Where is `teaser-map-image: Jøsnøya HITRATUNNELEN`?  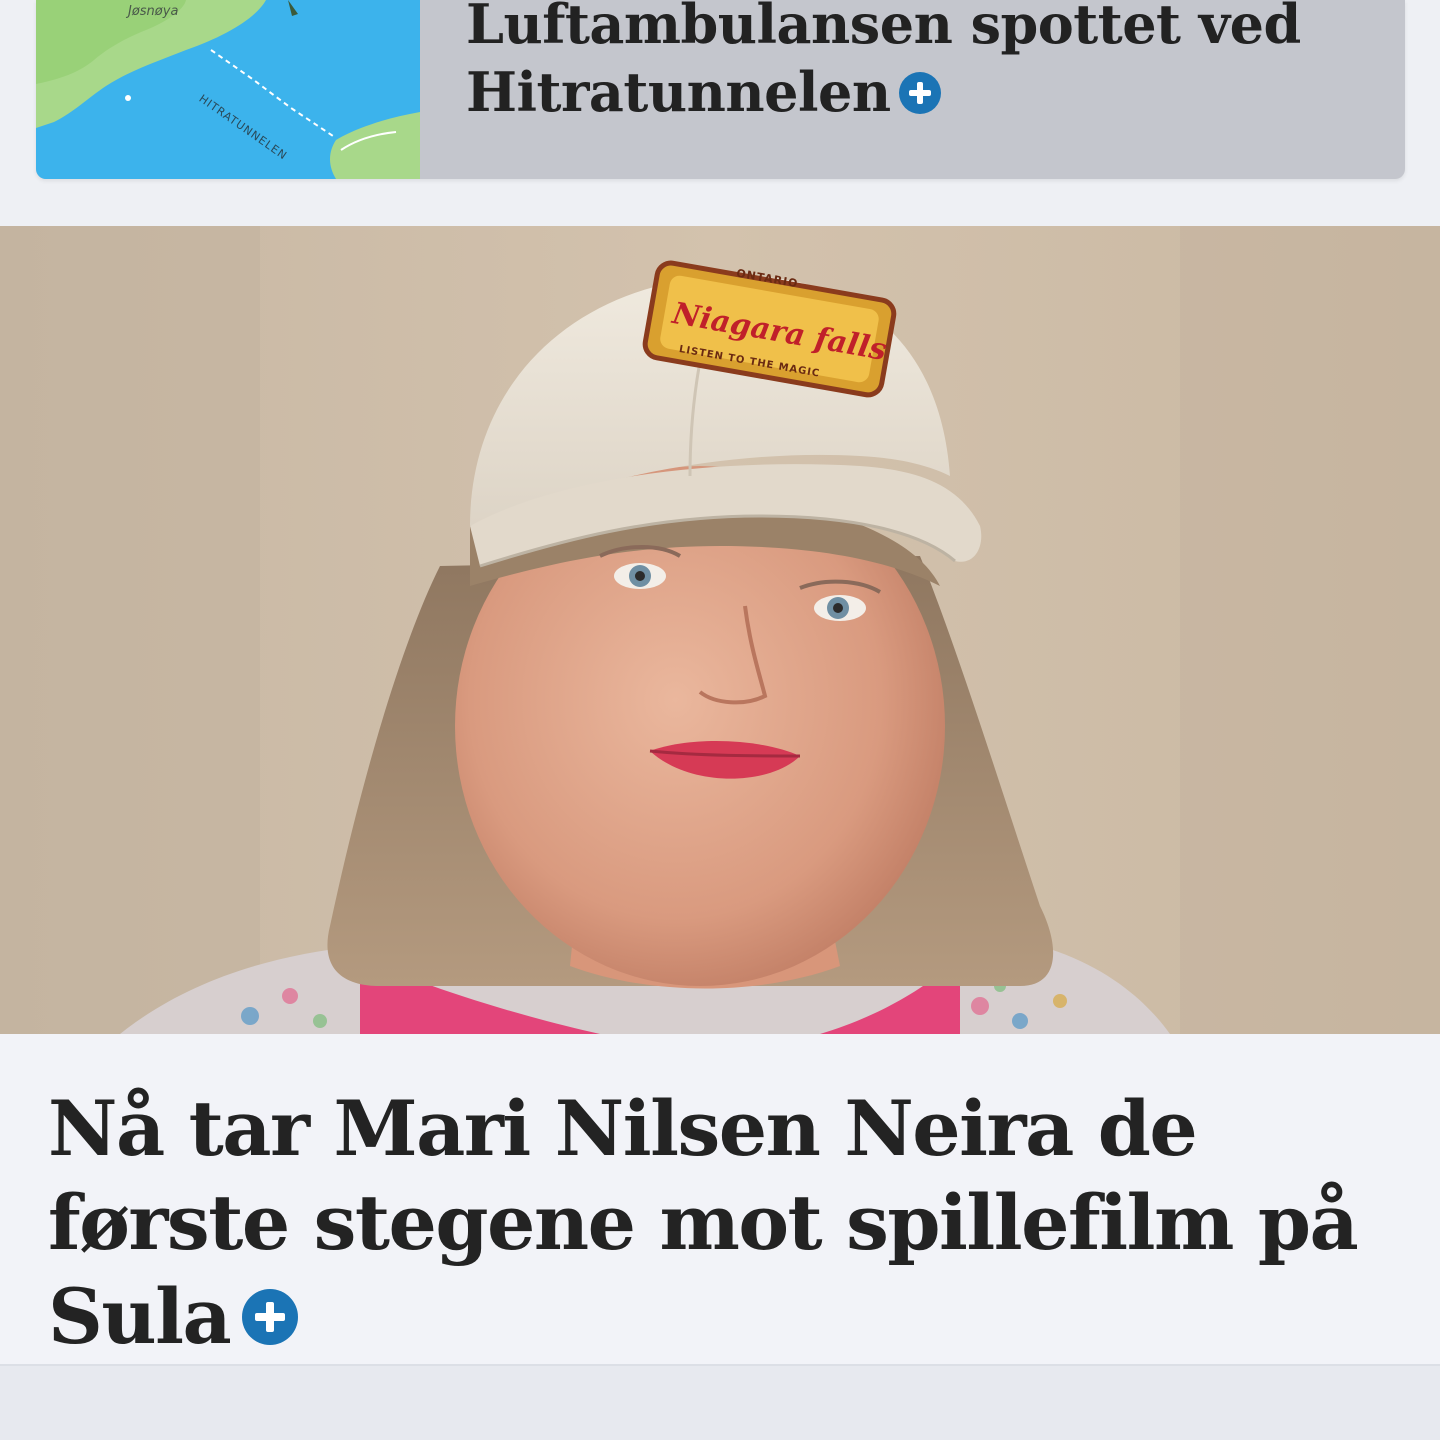 teaser-map-image: Jøsnøya HITRATUNNELEN is located at coordinates (228, 89).